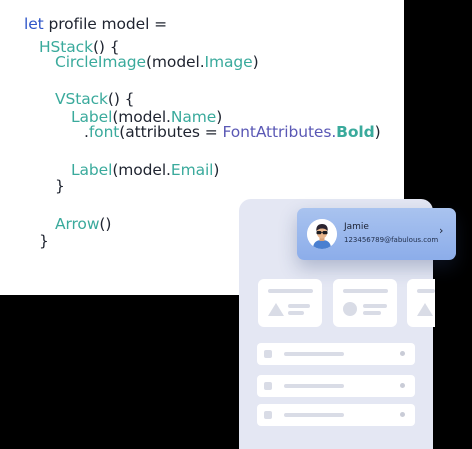  What do you see at coordinates (228, 62) in the screenshot?
I see `property-image: Image` at bounding box center [228, 62].